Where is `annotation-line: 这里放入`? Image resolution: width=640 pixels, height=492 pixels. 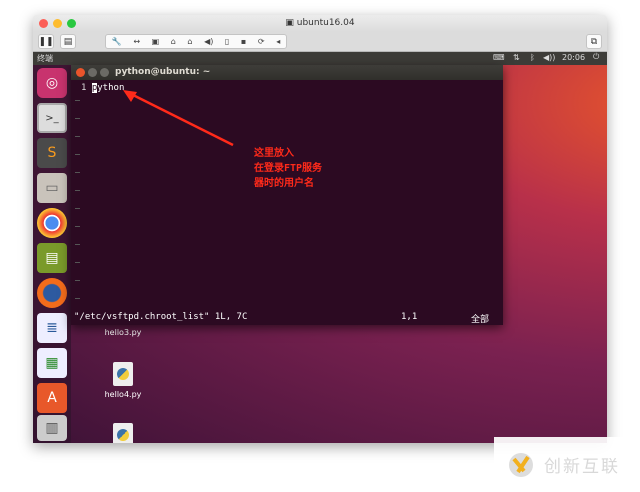
annotation-line: 这里放入 is located at coordinates (274, 153).